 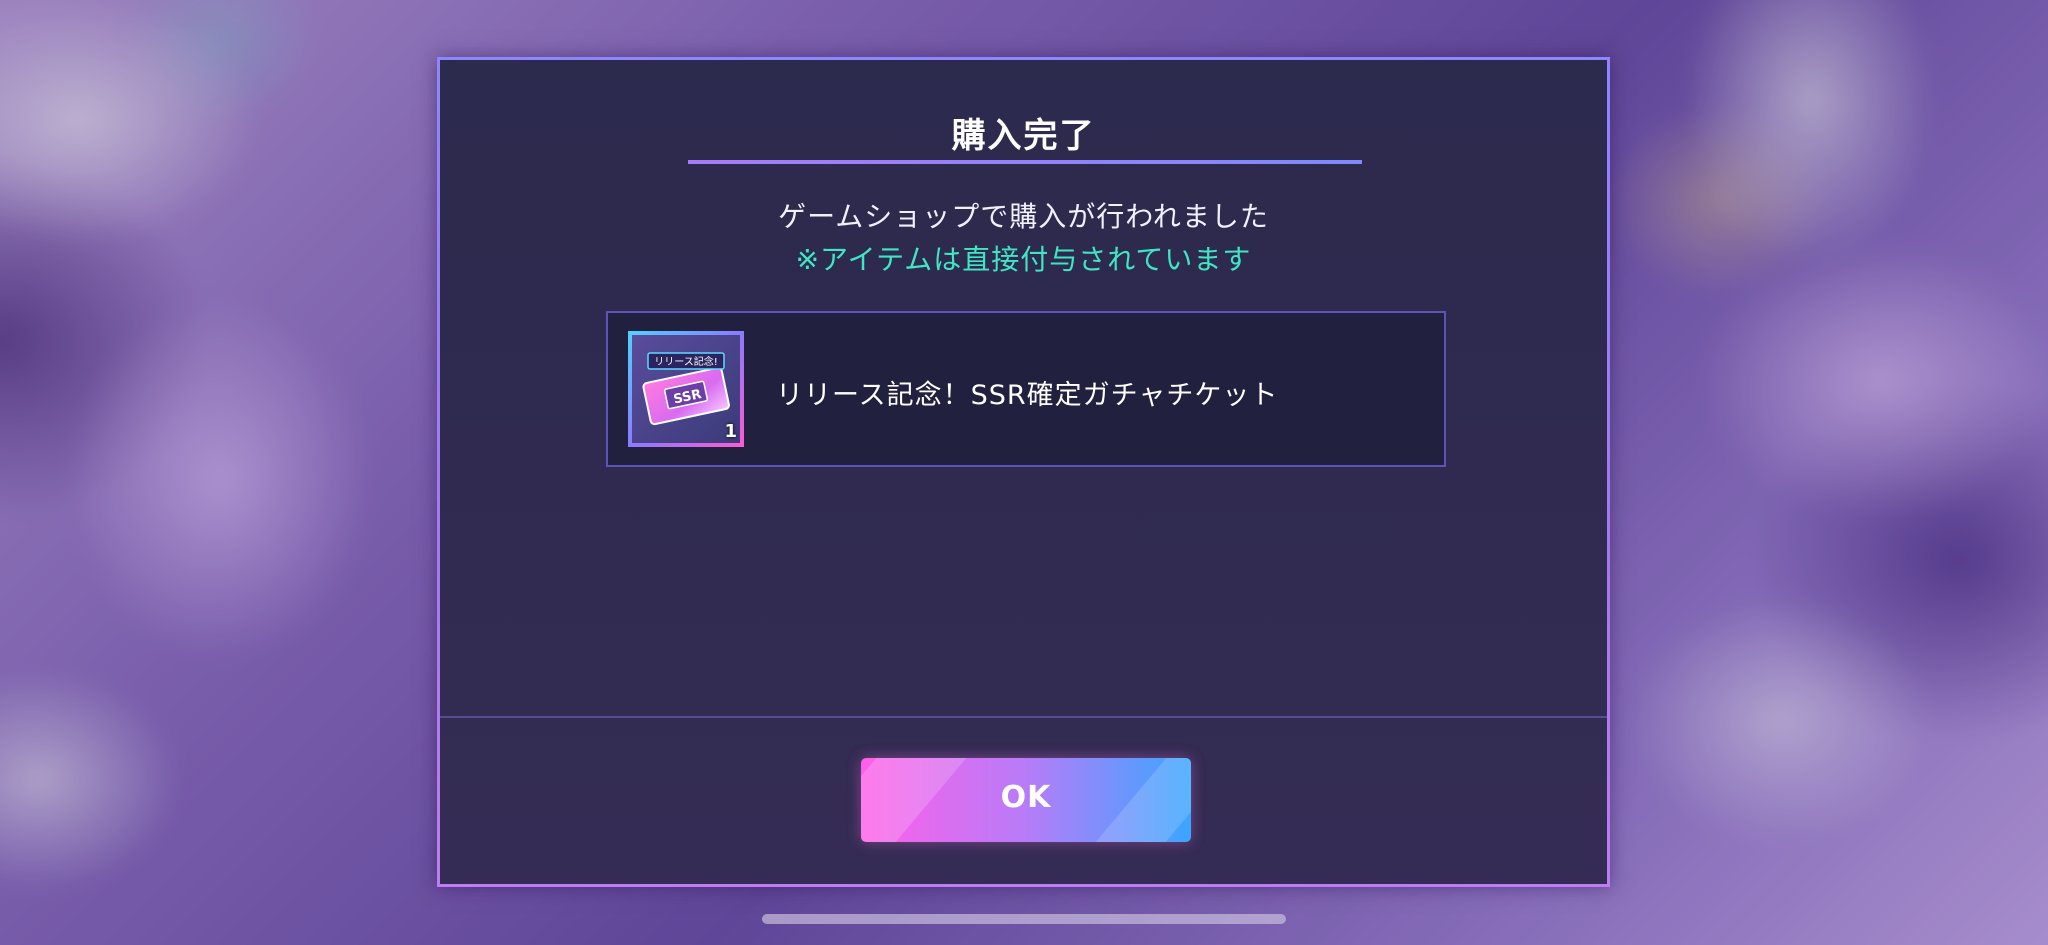 What do you see at coordinates (1023, 259) in the screenshot?
I see `item-granted-notice: ※アイテムは直接付与されています` at bounding box center [1023, 259].